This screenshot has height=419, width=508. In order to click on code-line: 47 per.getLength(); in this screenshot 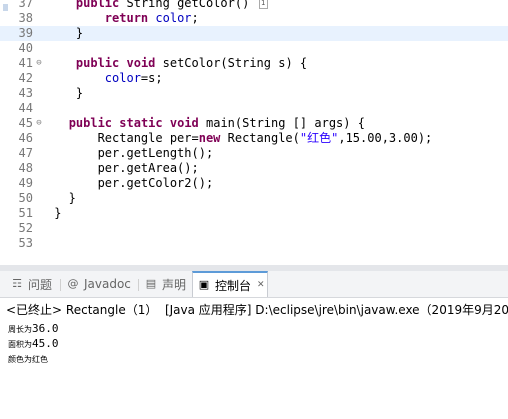, I will do `click(254, 153)`.